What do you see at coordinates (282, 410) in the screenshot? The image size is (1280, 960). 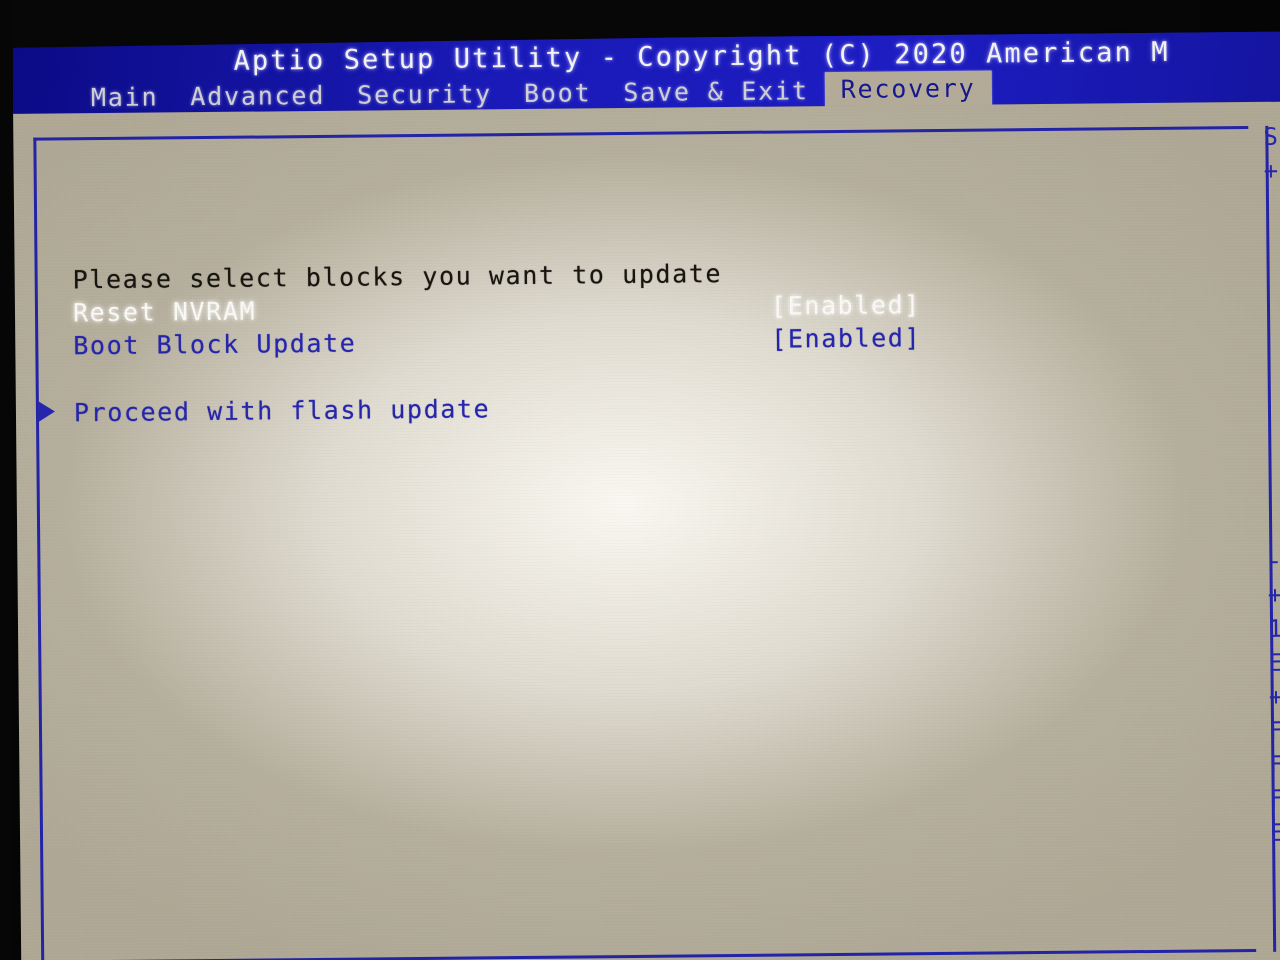 I see `proceed-with-flash-update-label: Proceed with flash update` at bounding box center [282, 410].